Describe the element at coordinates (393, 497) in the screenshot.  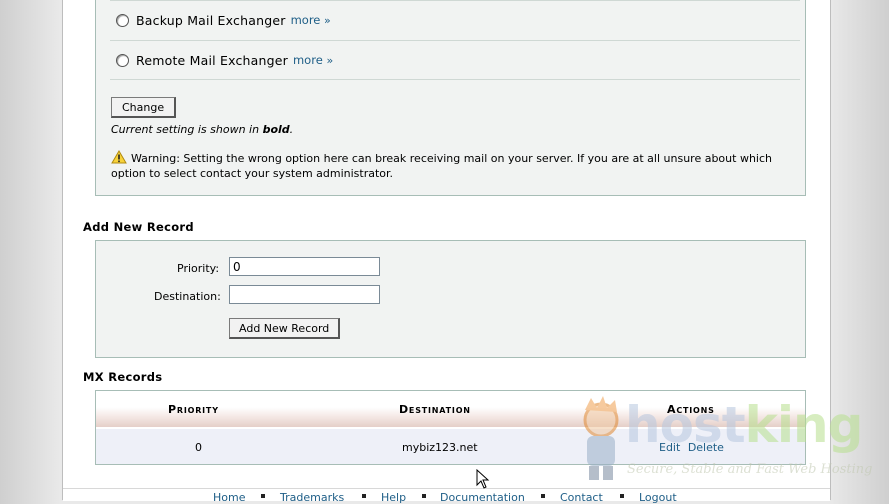
I see `footer-link-help: Help` at that location.